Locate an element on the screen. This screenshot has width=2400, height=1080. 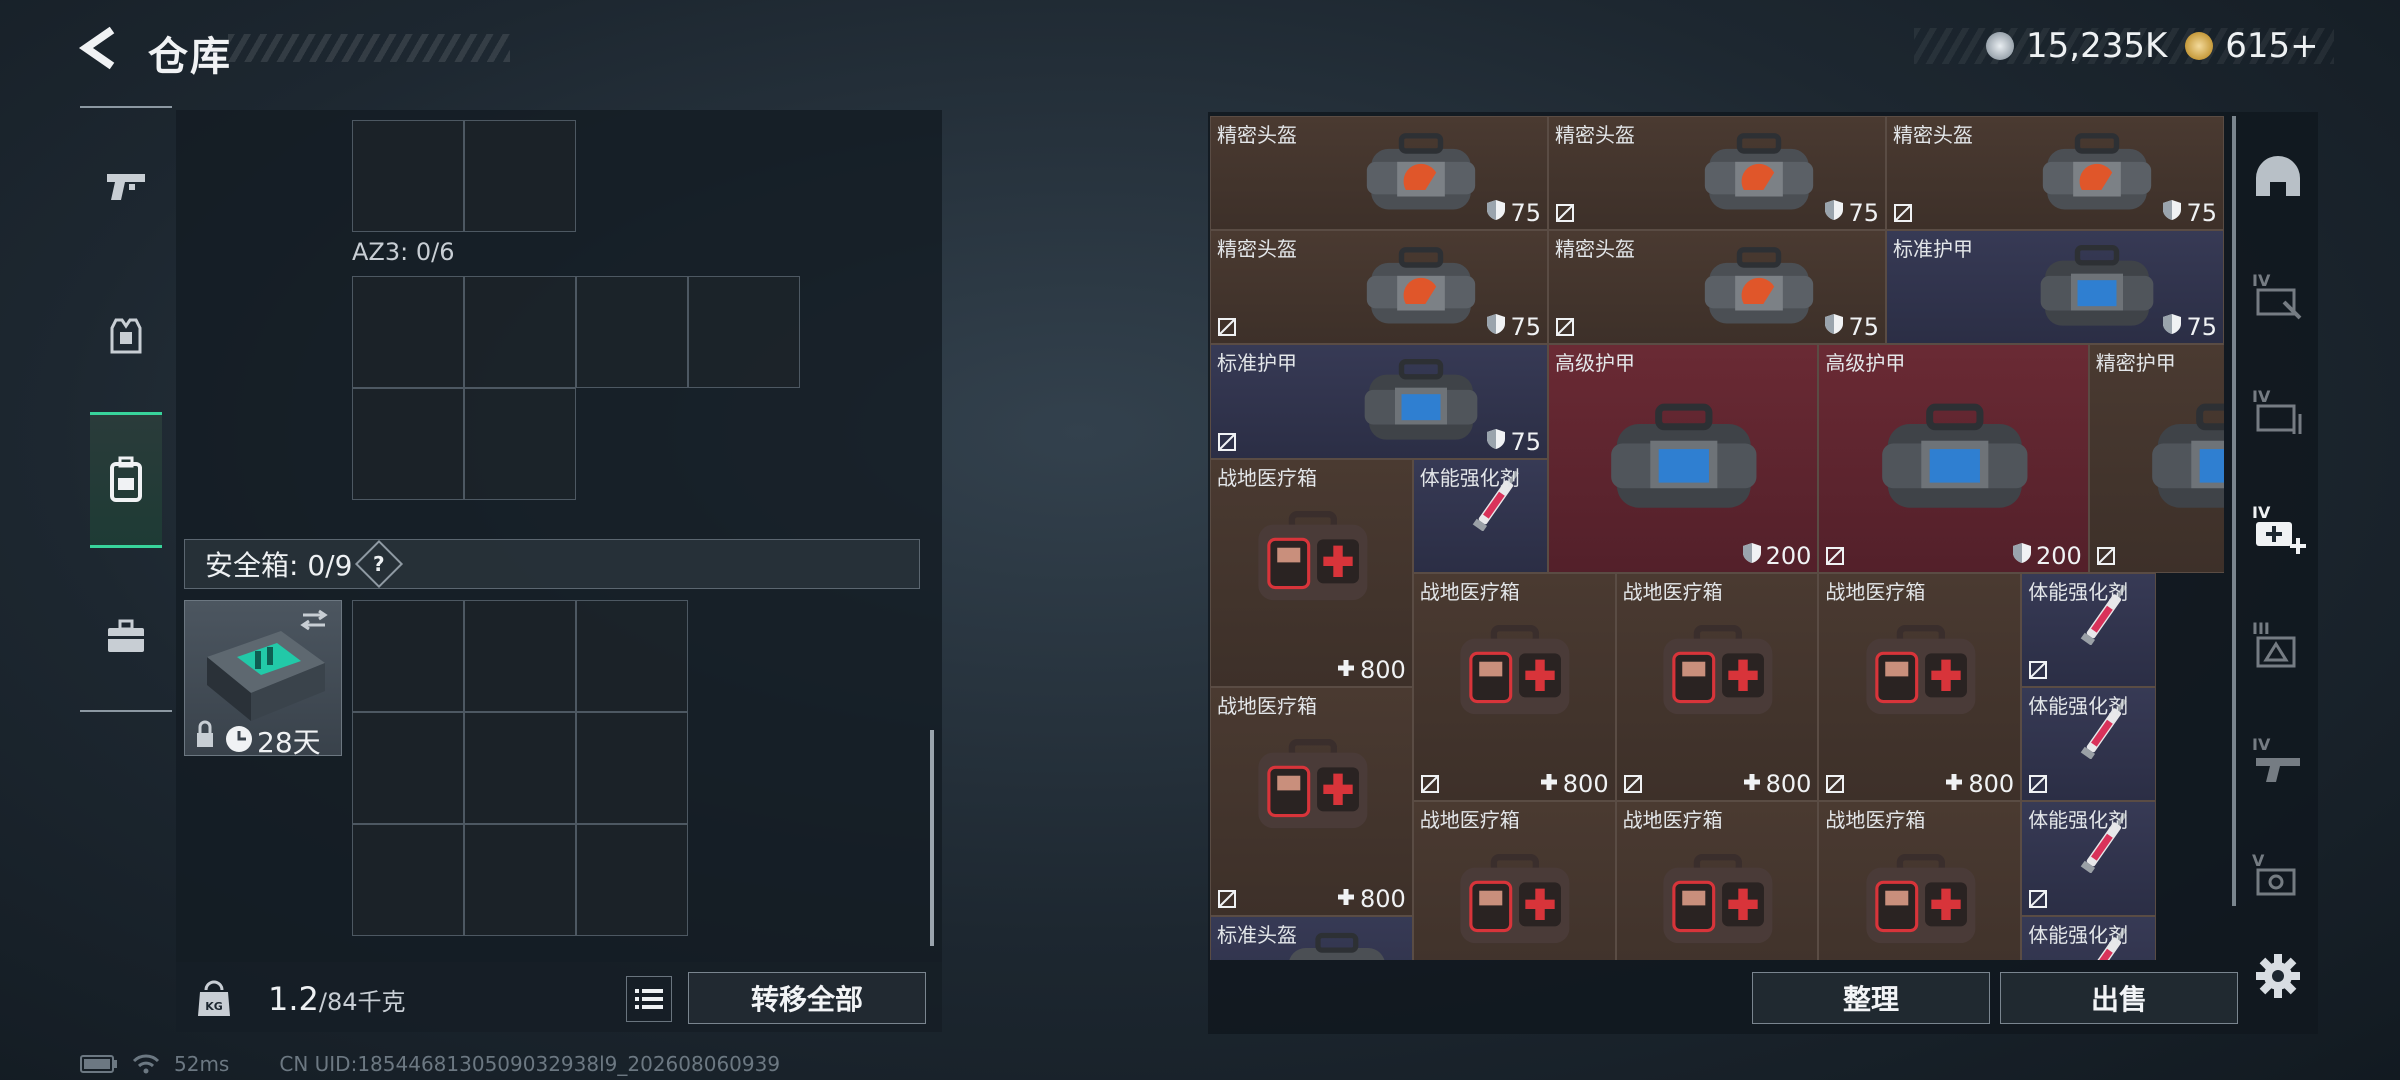
currency-gold-value: 615+ is located at coordinates (2271, 46).